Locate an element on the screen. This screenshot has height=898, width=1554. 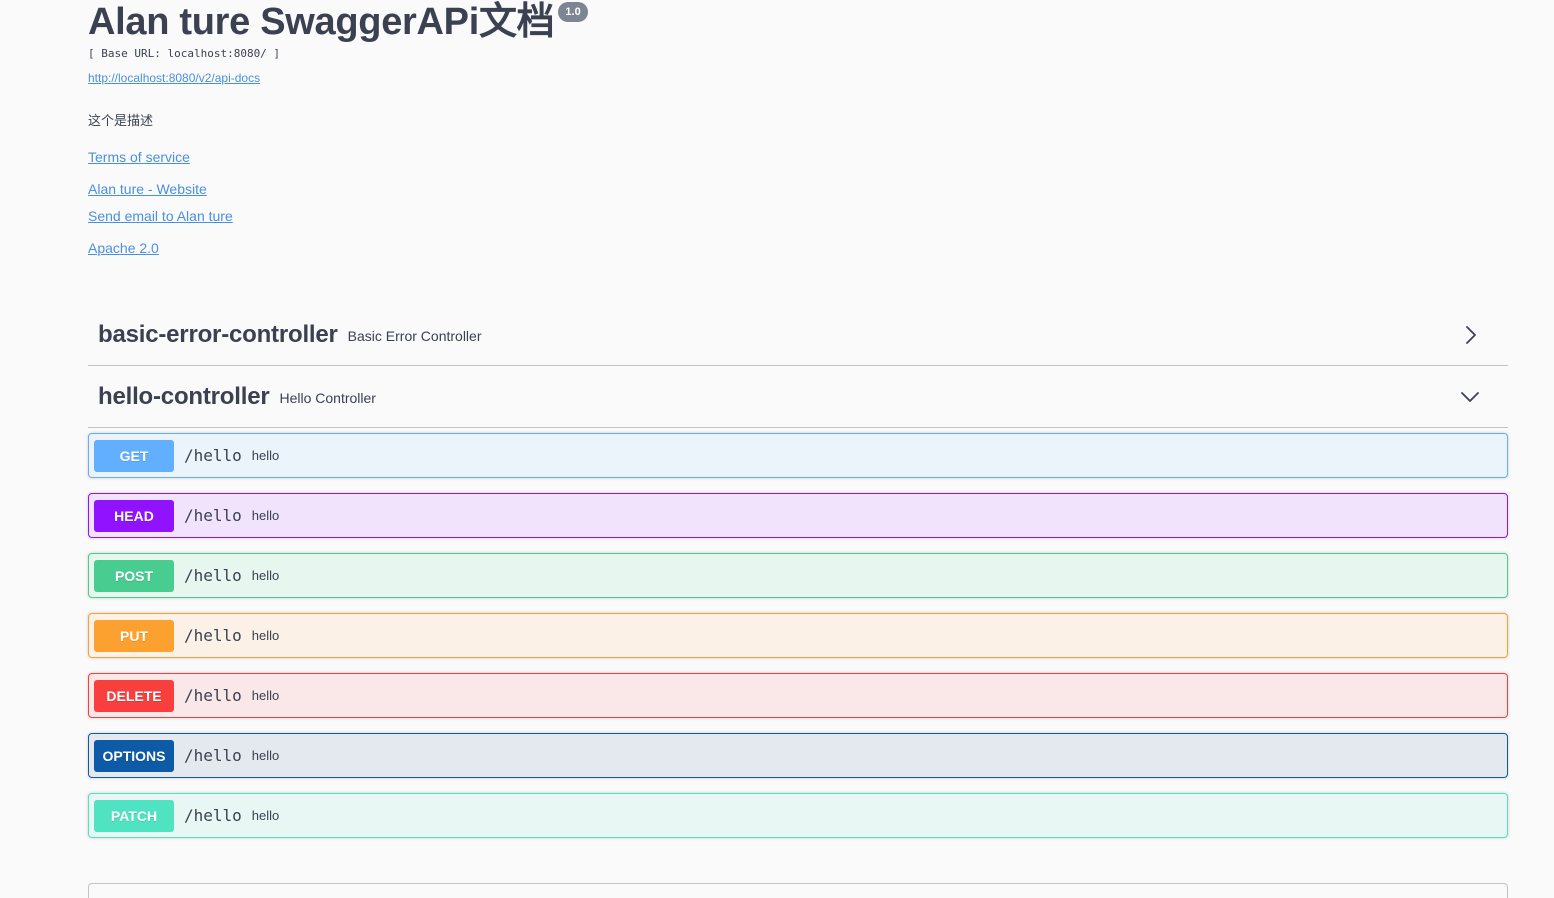
api-docs-link: http://localhost:8080/v2/api-docs is located at coordinates (174, 78).